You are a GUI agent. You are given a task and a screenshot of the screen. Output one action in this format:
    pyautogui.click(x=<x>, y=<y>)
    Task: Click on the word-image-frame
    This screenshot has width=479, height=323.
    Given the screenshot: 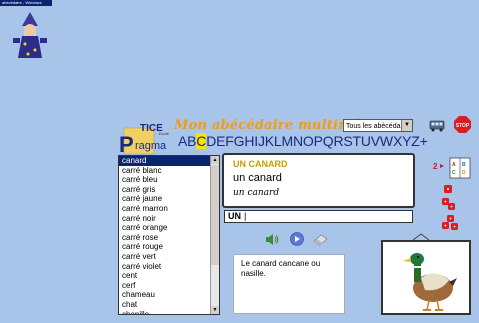 What is the action you would take?
    pyautogui.click(x=426, y=277)
    